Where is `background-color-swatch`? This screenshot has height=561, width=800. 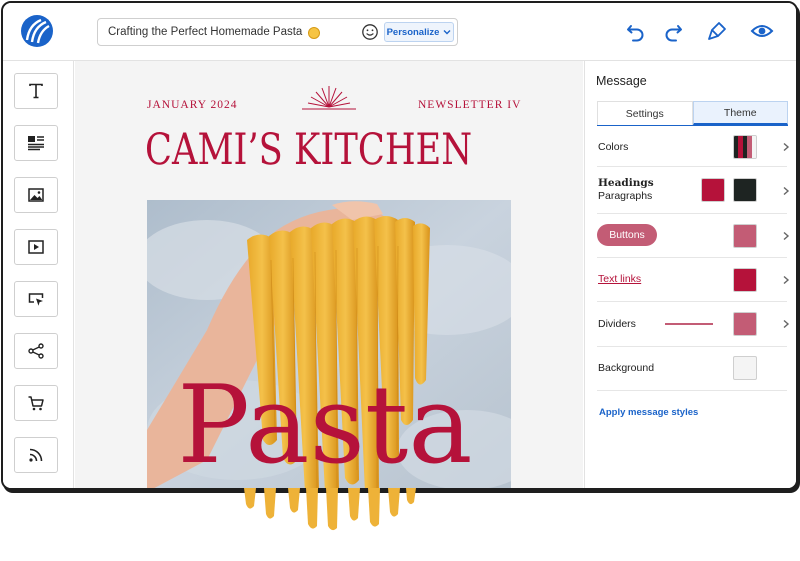 background-color-swatch is located at coordinates (745, 368).